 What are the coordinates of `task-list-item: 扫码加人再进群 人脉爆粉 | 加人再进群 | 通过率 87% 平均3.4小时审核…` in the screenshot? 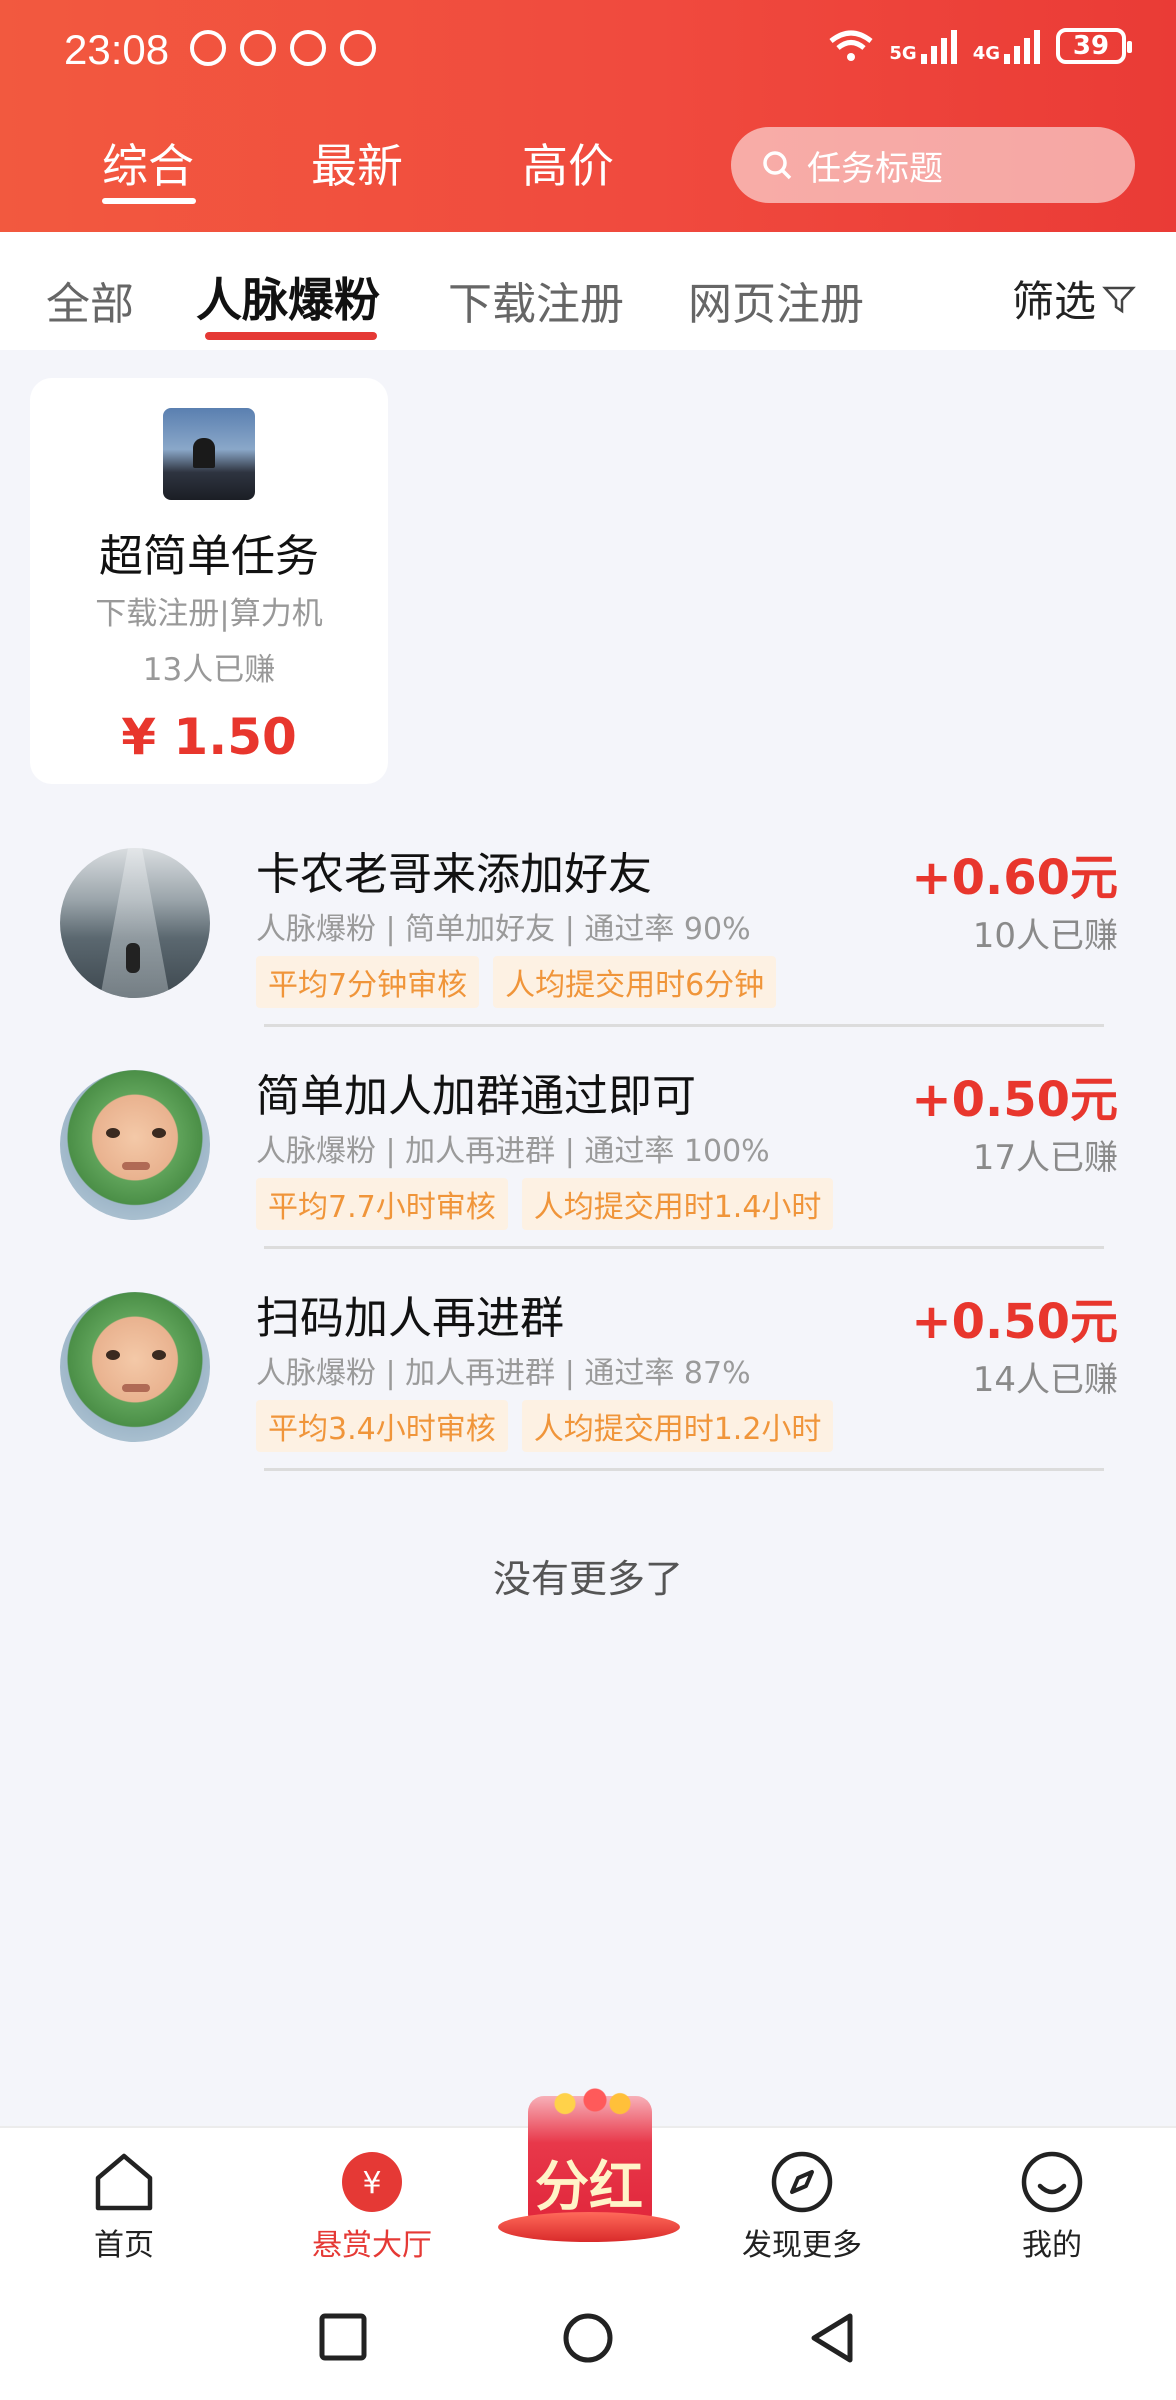 It's located at (588, 1363).